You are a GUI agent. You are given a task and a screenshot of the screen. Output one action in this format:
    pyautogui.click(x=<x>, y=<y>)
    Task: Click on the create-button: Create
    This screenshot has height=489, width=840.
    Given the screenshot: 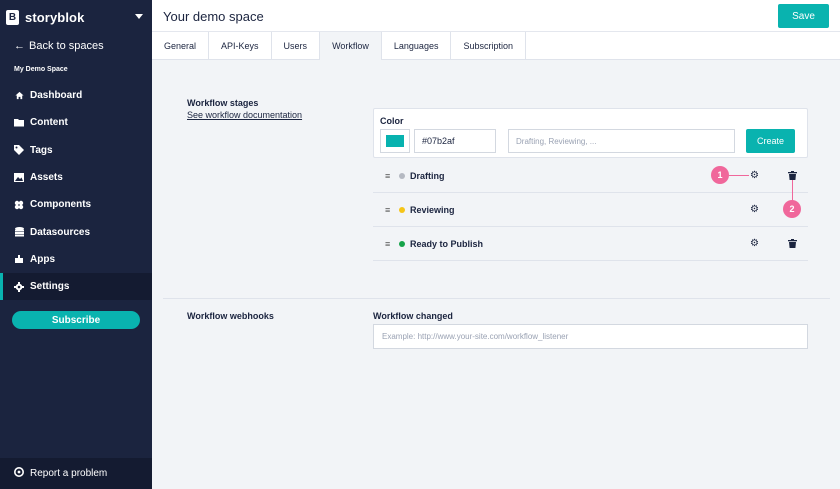 What is the action you would take?
    pyautogui.click(x=770, y=141)
    